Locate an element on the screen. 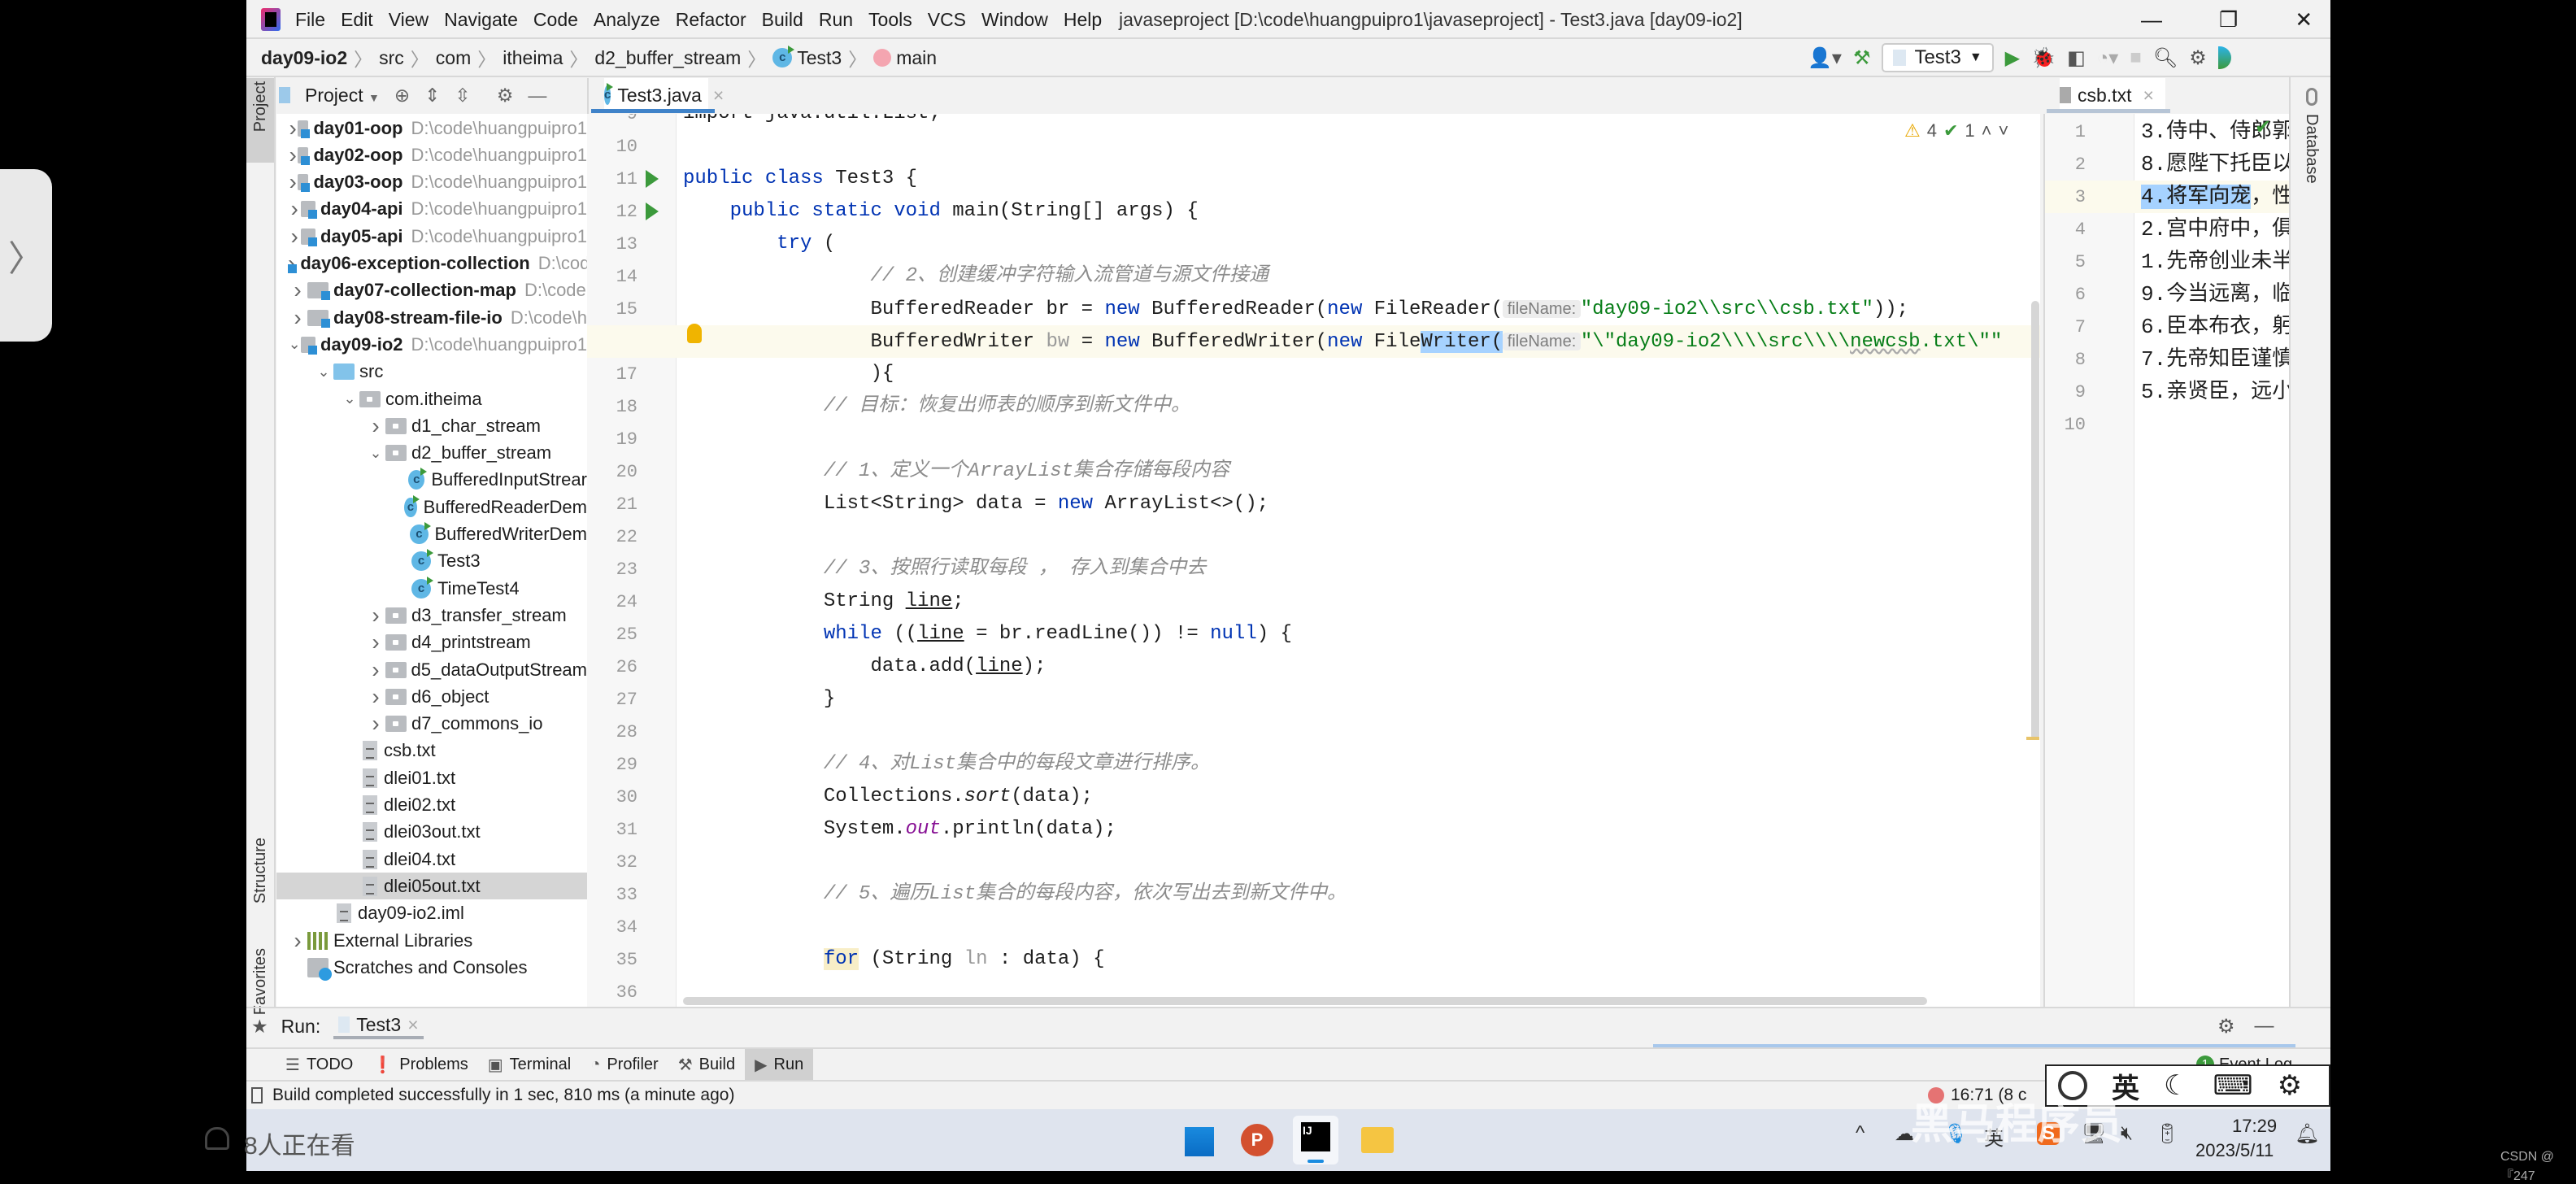  menu-help: Help is located at coordinates (1083, 20).